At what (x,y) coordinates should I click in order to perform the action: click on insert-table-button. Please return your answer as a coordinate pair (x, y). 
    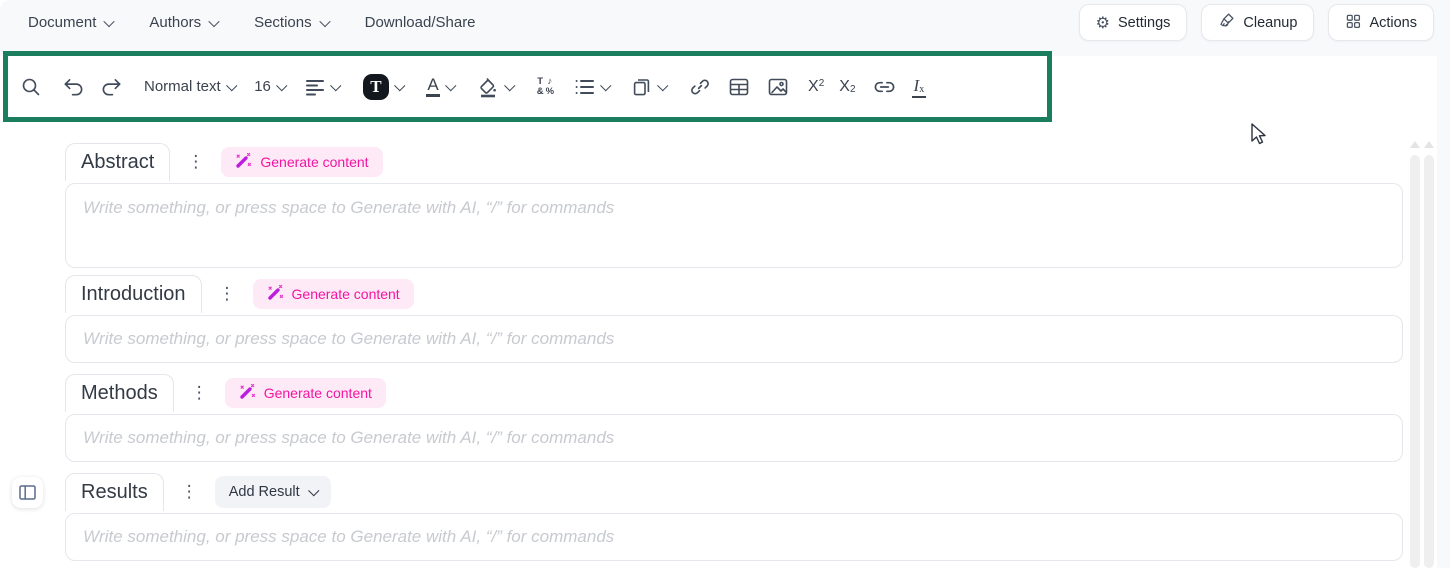
    Looking at the image, I should click on (739, 87).